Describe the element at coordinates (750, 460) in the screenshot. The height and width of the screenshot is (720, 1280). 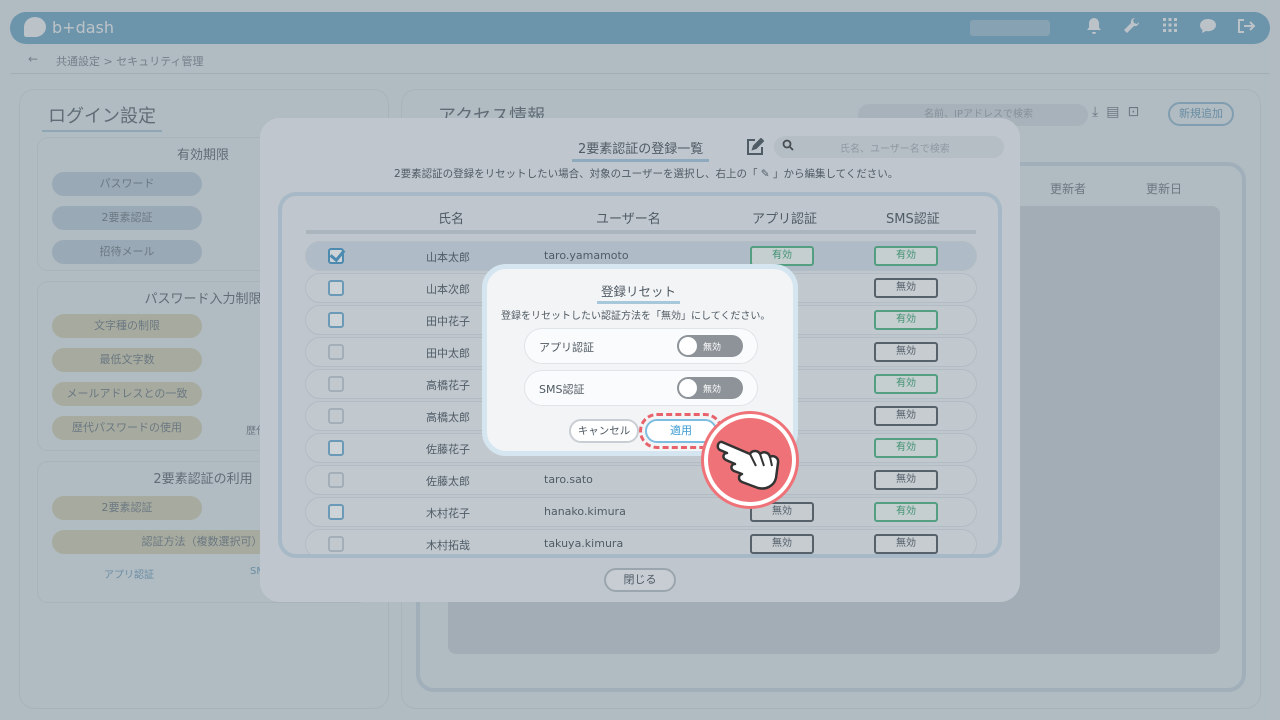
I see `hand-pointer-icon` at that location.